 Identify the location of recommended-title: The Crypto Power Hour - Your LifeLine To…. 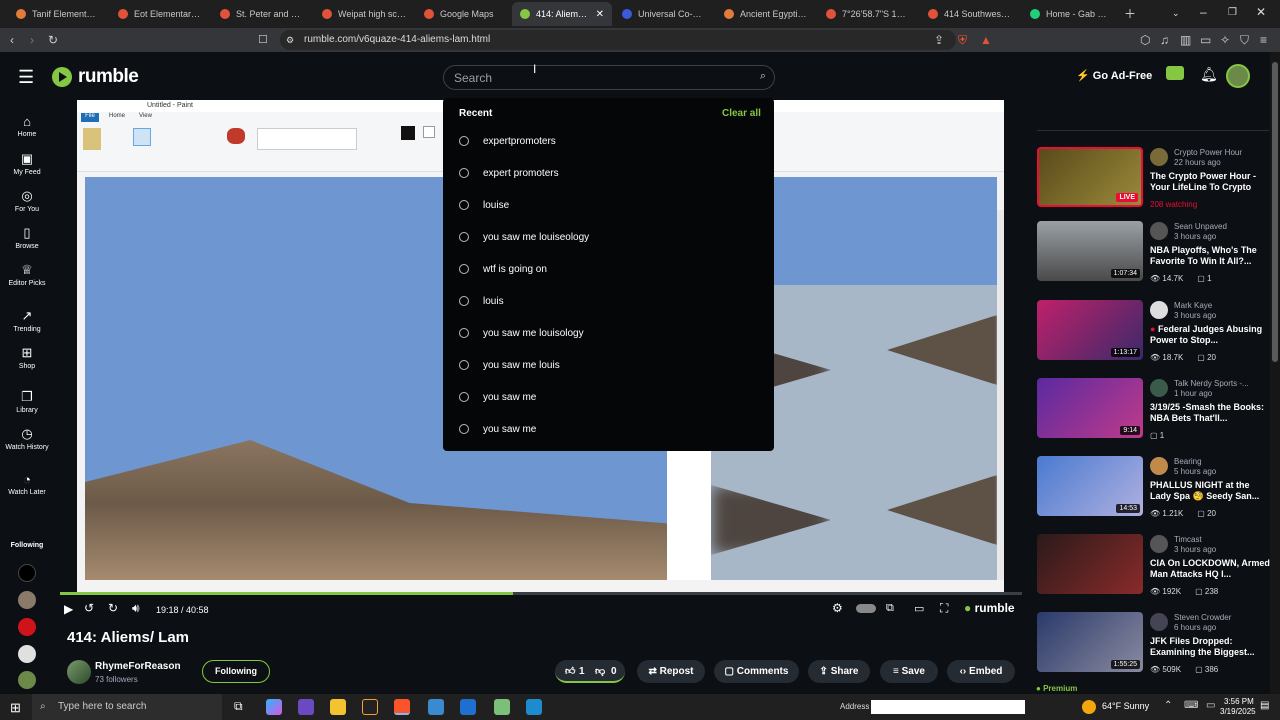
(1211, 182).